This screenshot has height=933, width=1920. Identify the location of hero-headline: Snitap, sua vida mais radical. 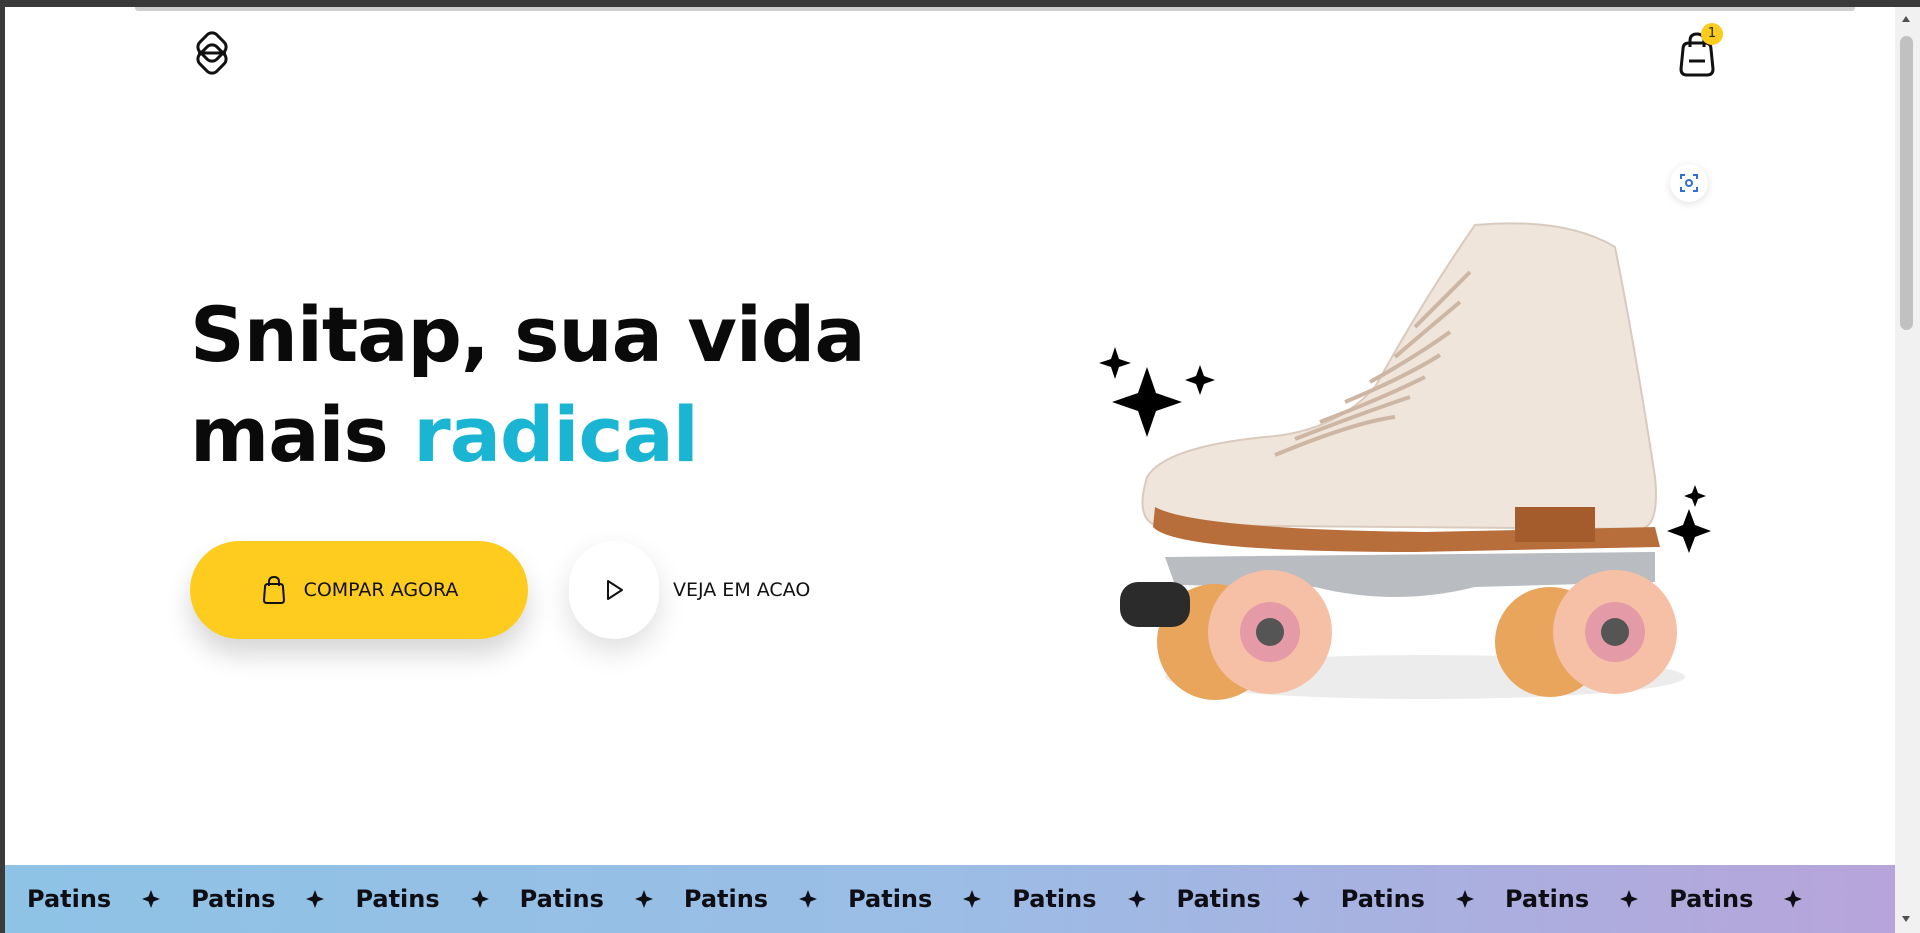
(528, 385).